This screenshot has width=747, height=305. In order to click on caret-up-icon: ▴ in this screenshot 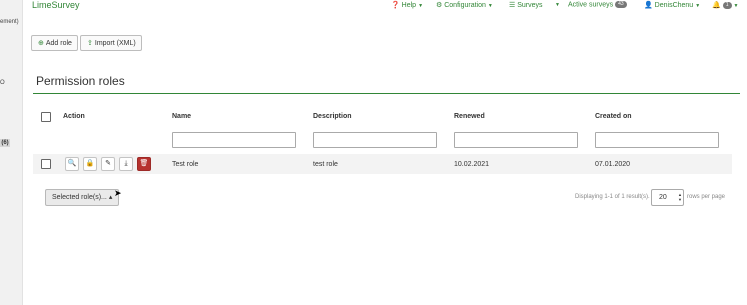, I will do `click(110, 197)`.